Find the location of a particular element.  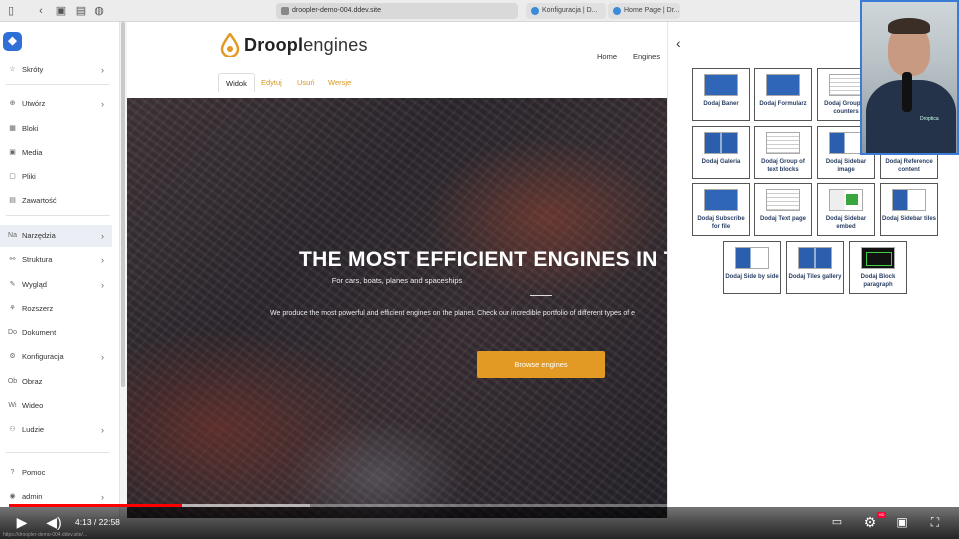

tab-edytuj: Edytuj is located at coordinates (271, 82).